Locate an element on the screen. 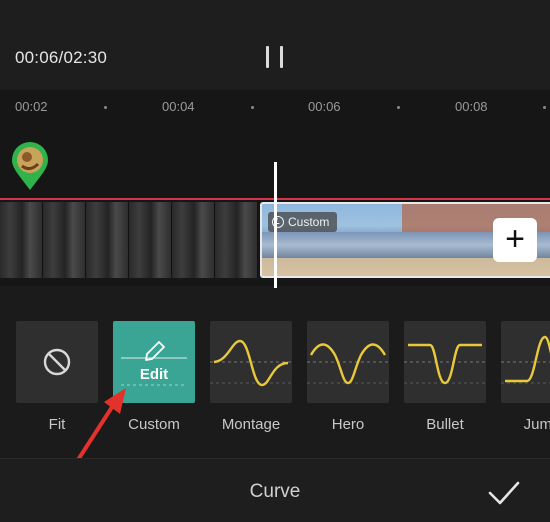 This screenshot has width=550, height=522. speed-curve-badge: Custom is located at coordinates (303, 222).